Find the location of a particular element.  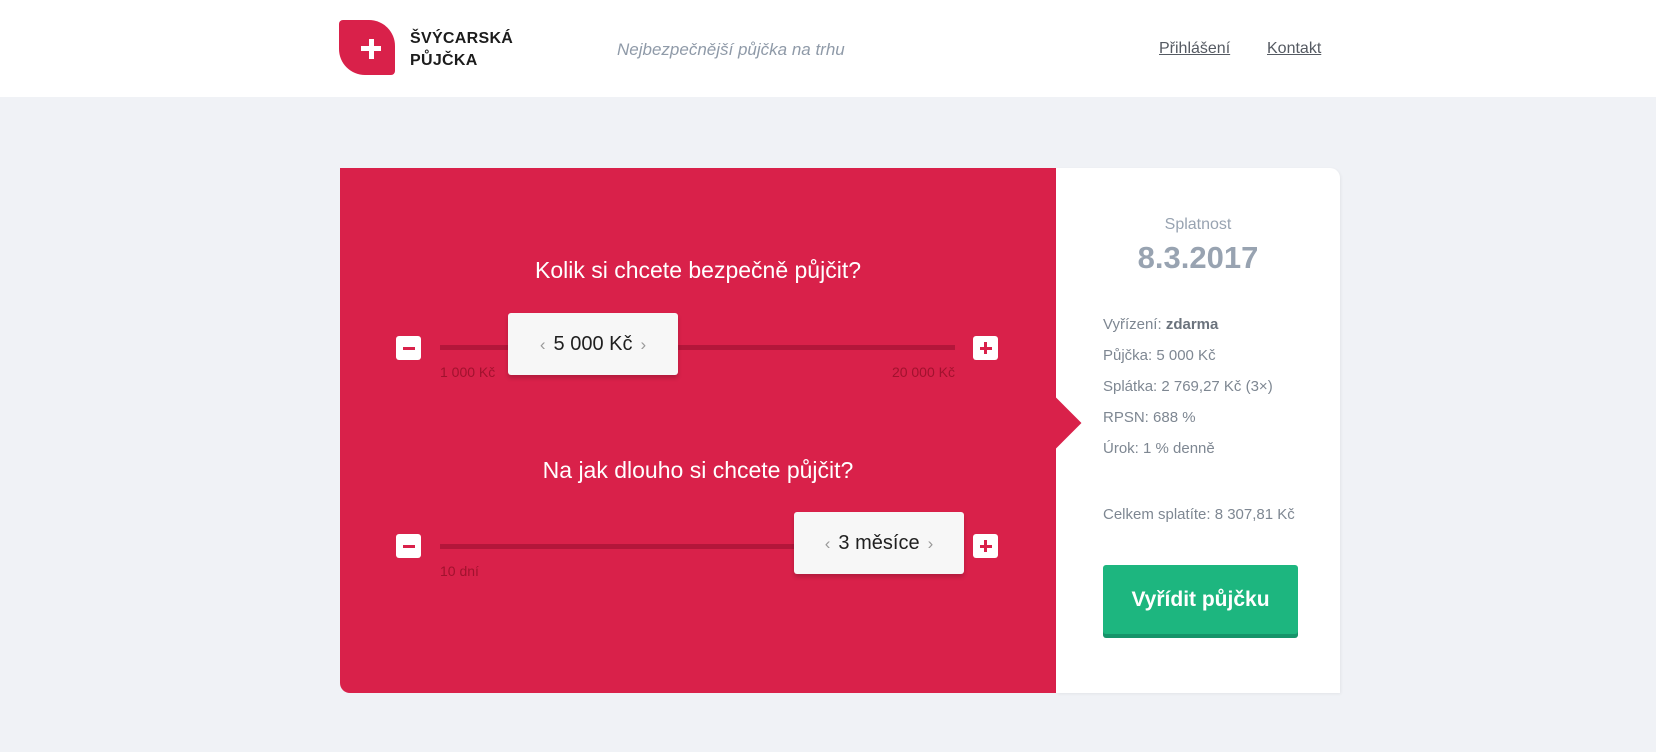

brand-name: ŠVÝCARSKÁ PŮJČKA is located at coordinates (461, 50).